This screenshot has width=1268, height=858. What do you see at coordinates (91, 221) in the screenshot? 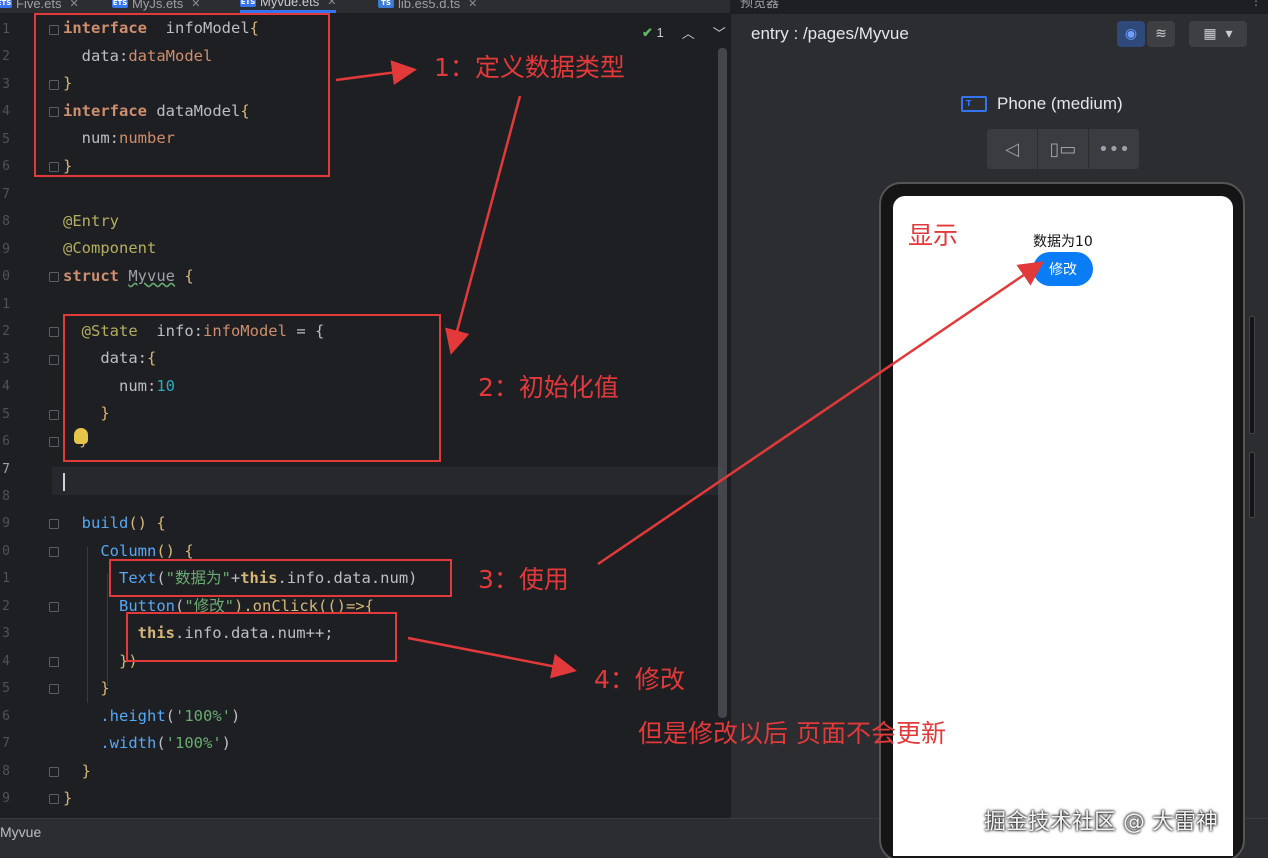
I see `code-line-8: @Entry` at bounding box center [91, 221].